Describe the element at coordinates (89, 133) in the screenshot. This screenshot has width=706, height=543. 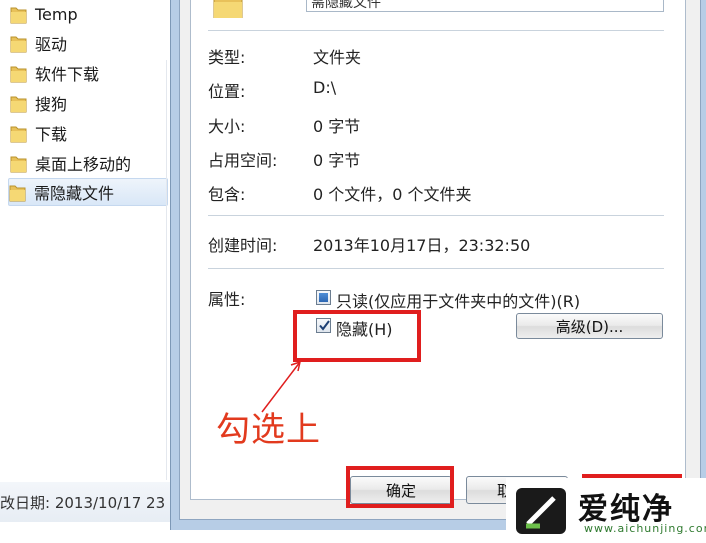
I see `folder-item-downloads: 下载` at that location.